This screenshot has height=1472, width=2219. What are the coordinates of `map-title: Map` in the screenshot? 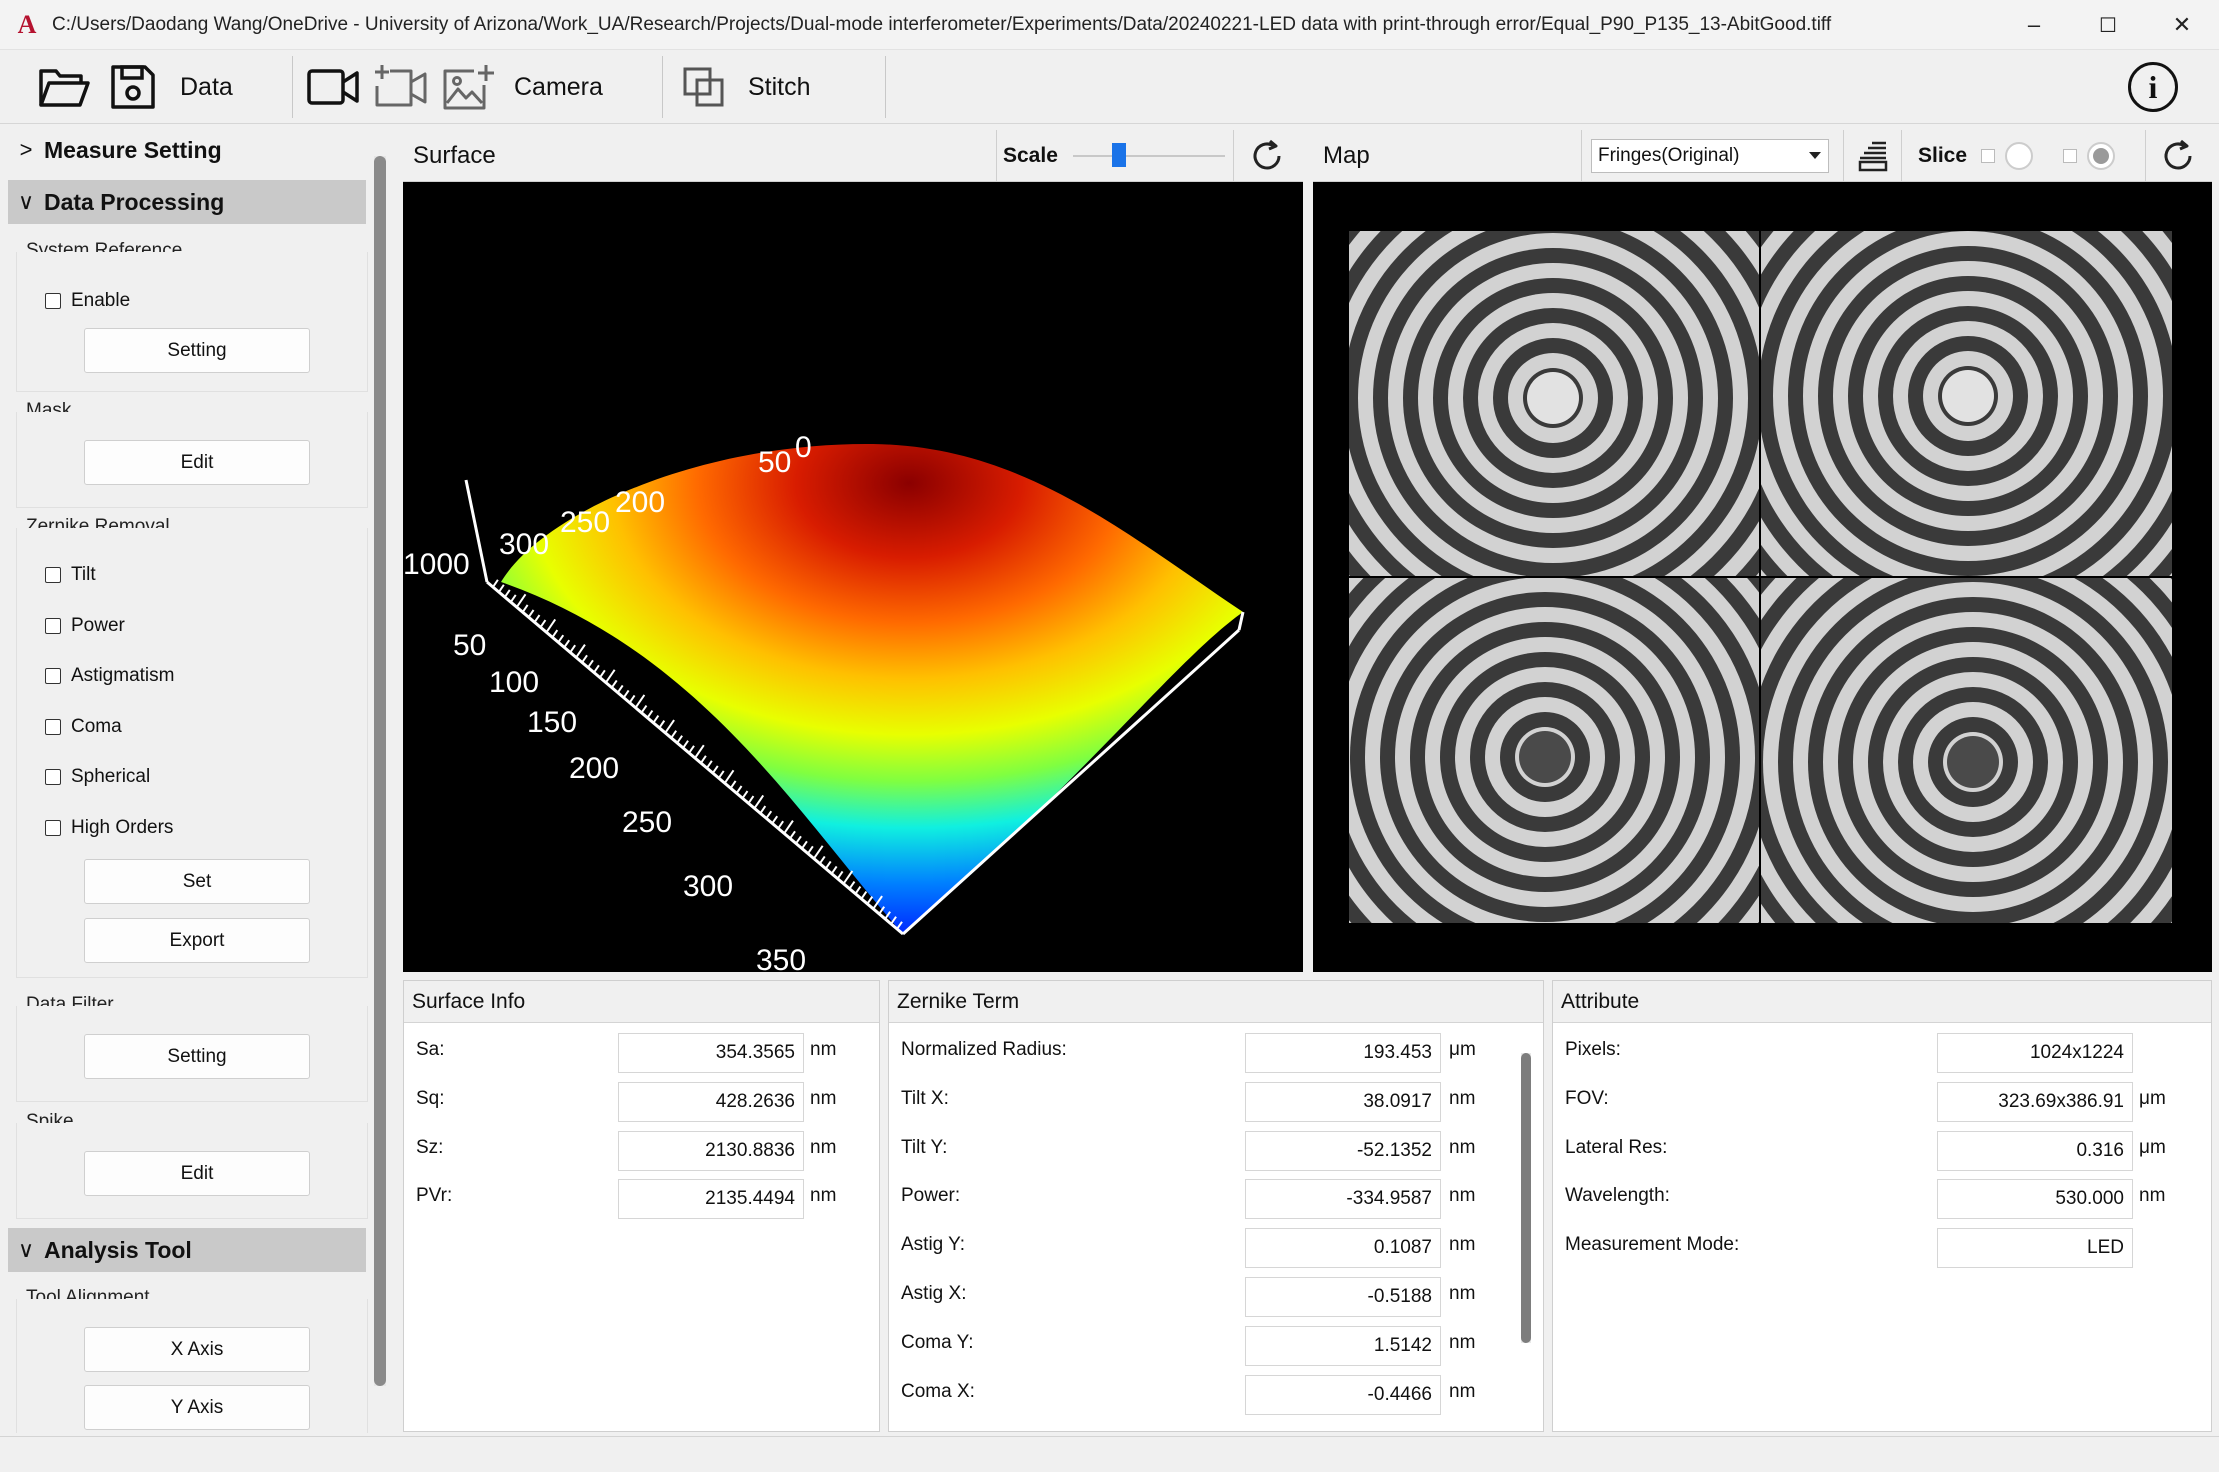 It's located at (1346, 155).